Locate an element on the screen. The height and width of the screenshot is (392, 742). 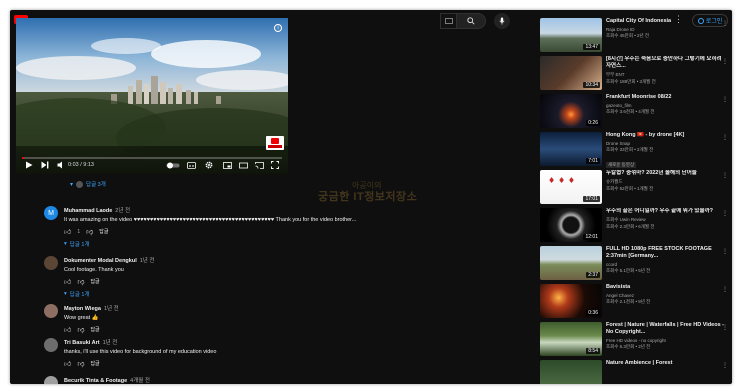
autoplay-toggle is located at coordinates (173, 165).